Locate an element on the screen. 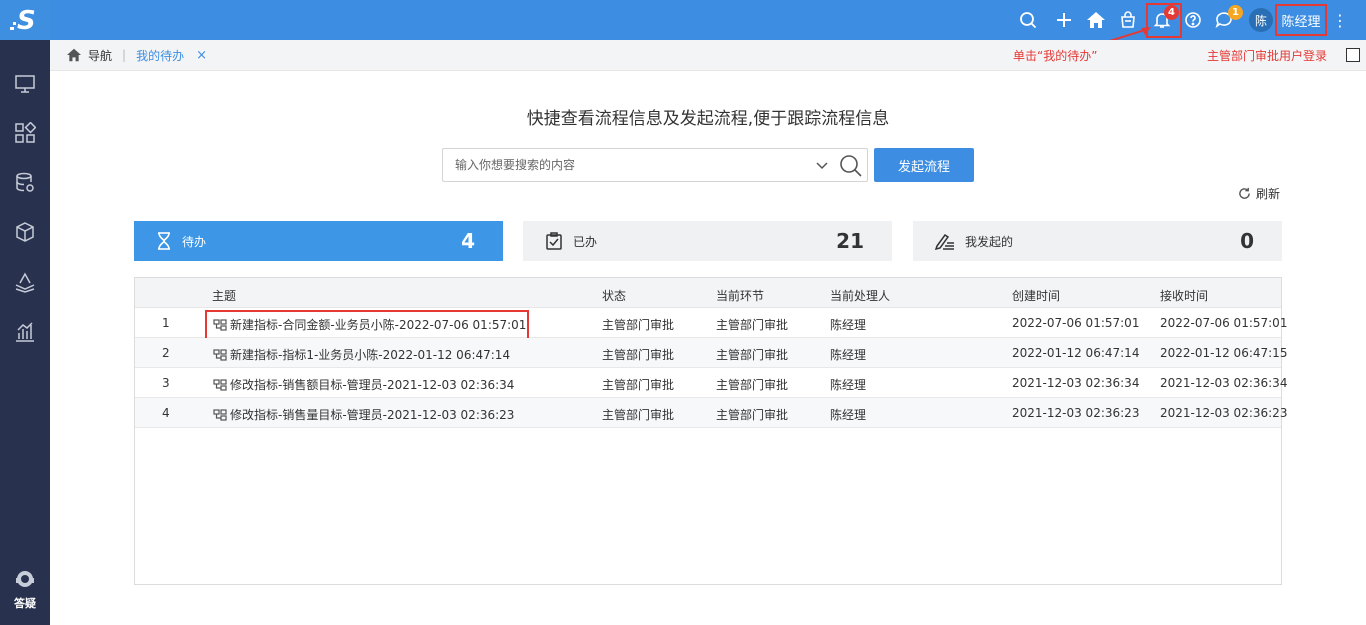 The image size is (1366, 625). header-created: 创建时间 is located at coordinates (1036, 295).